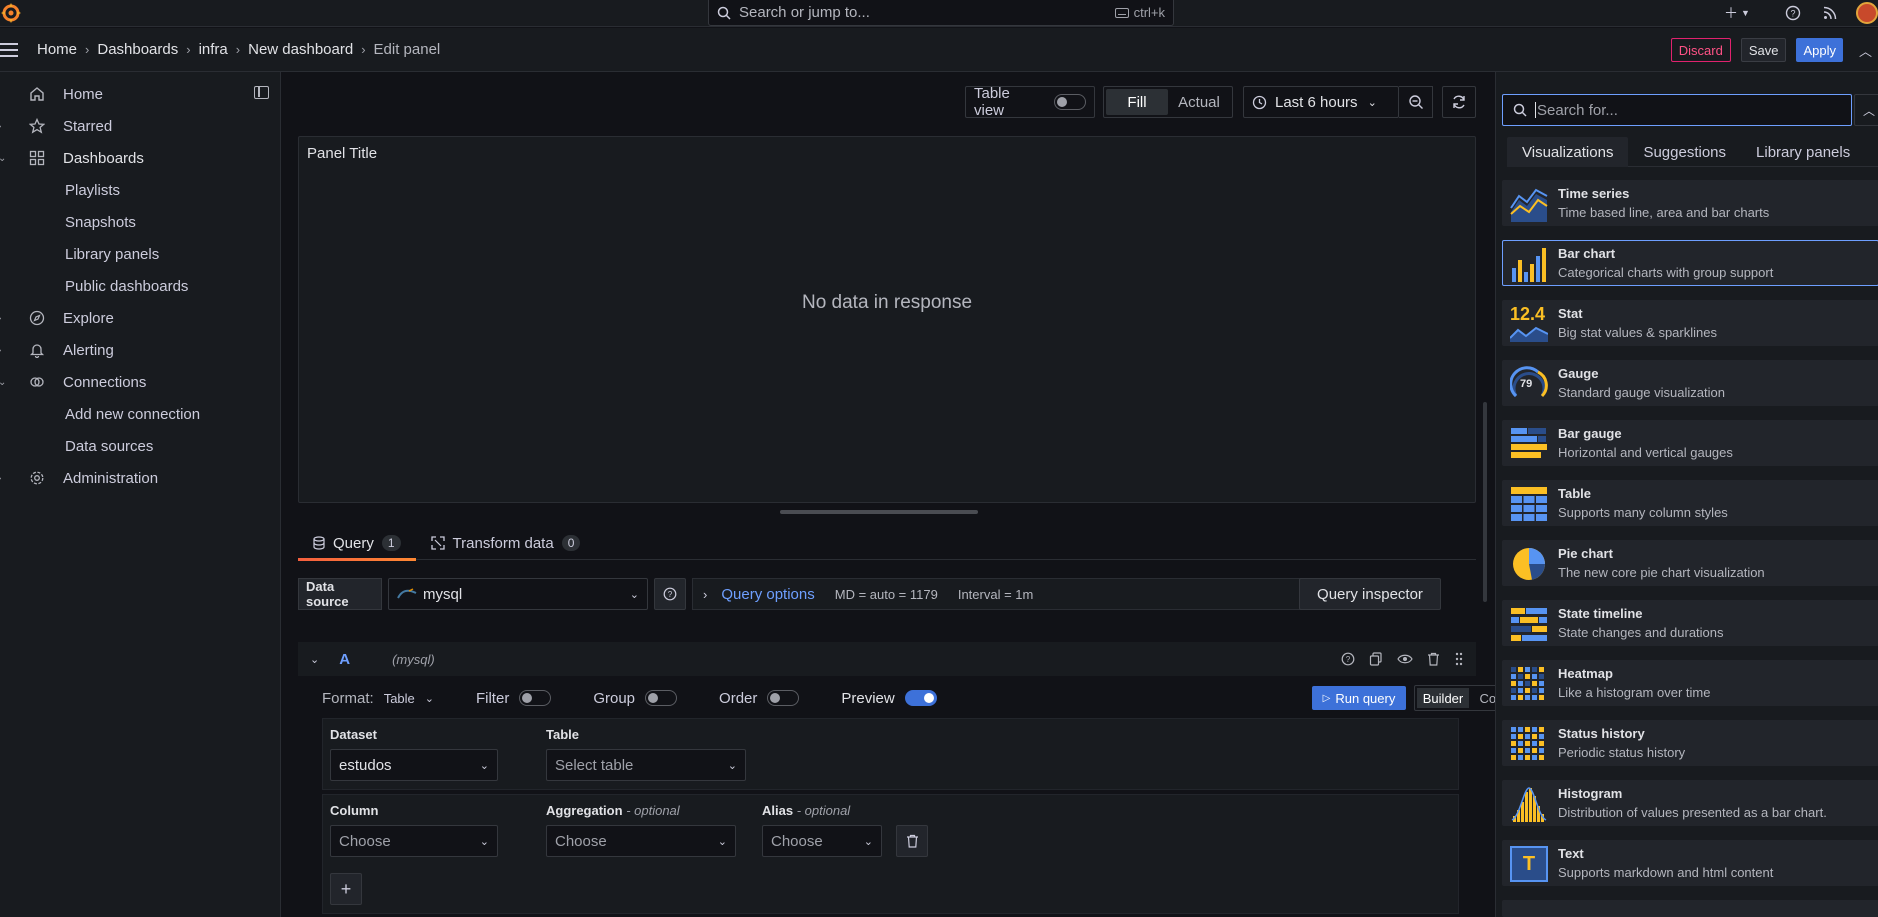 This screenshot has height=917, width=1878. Describe the element at coordinates (1199, 102) in the screenshot. I see `actual-option: Actual` at that location.